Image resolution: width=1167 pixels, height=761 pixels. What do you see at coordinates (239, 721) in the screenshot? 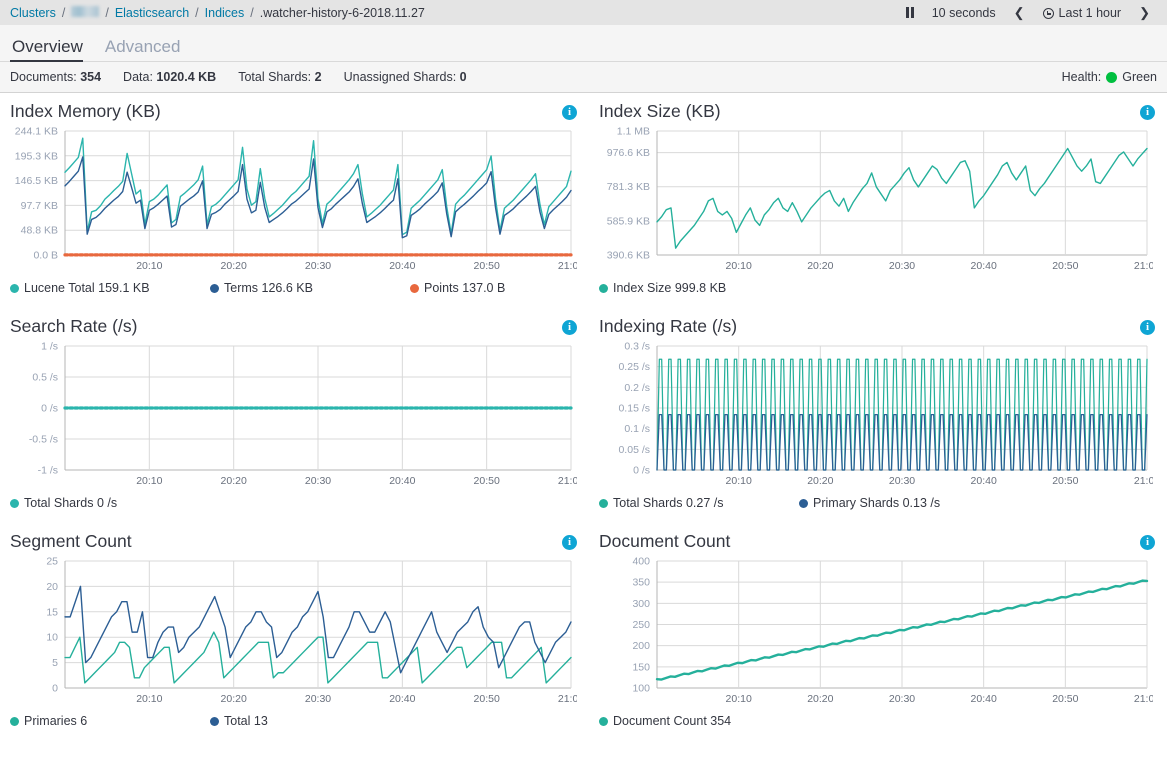
I see `legend-item: Total 13` at bounding box center [239, 721].